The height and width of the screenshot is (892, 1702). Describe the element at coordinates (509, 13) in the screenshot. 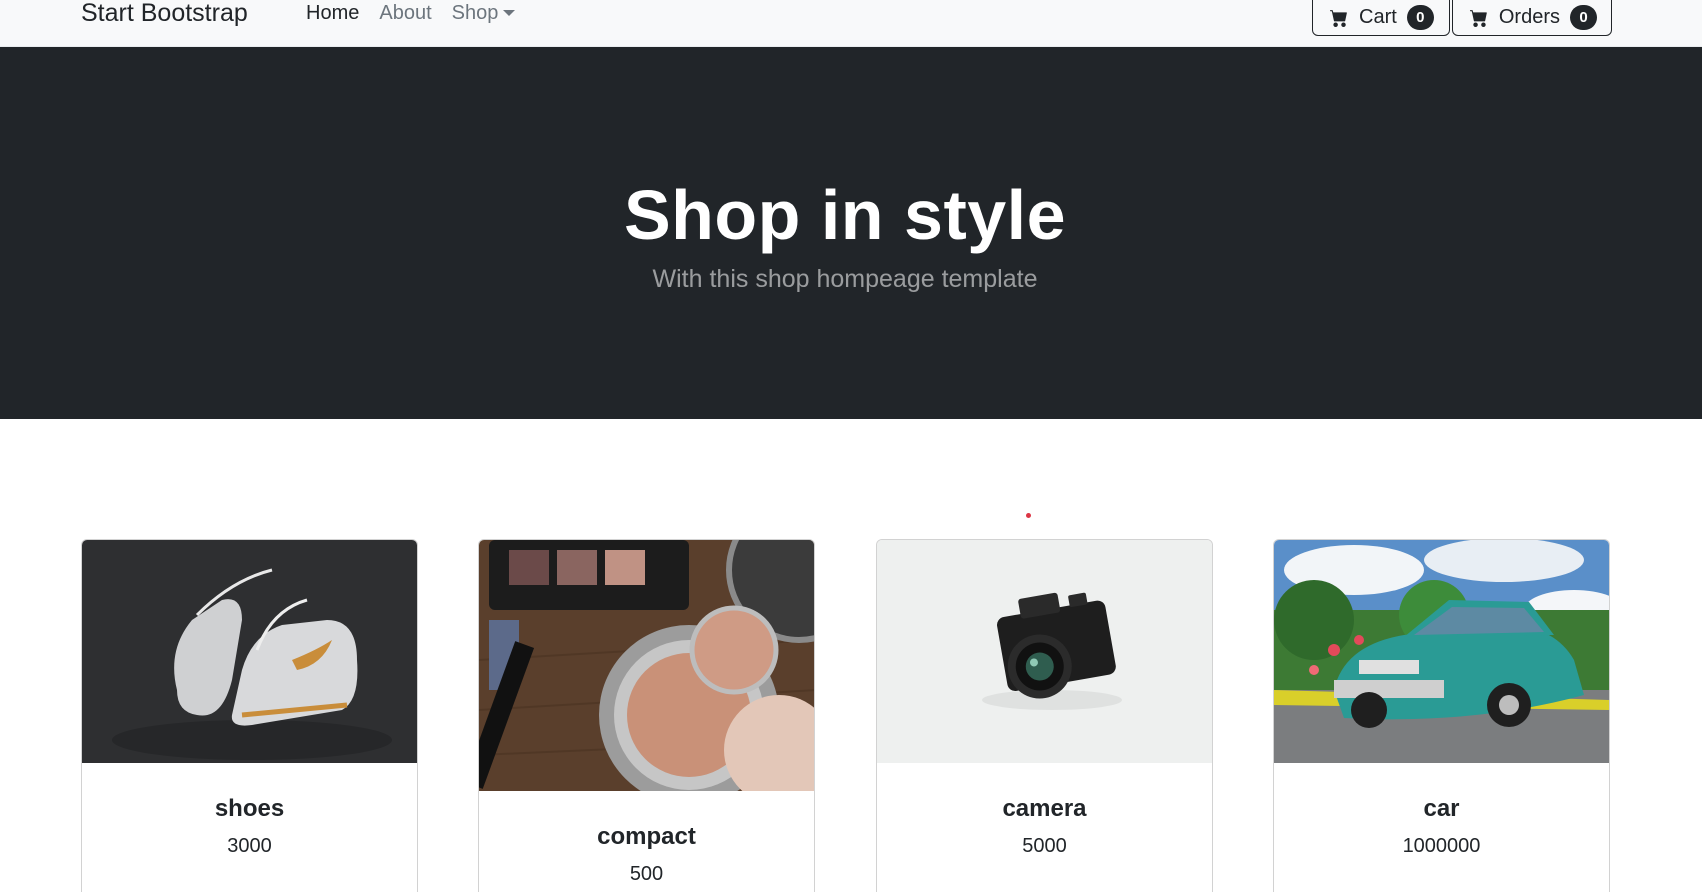

I see `chevron-down-icon` at that location.